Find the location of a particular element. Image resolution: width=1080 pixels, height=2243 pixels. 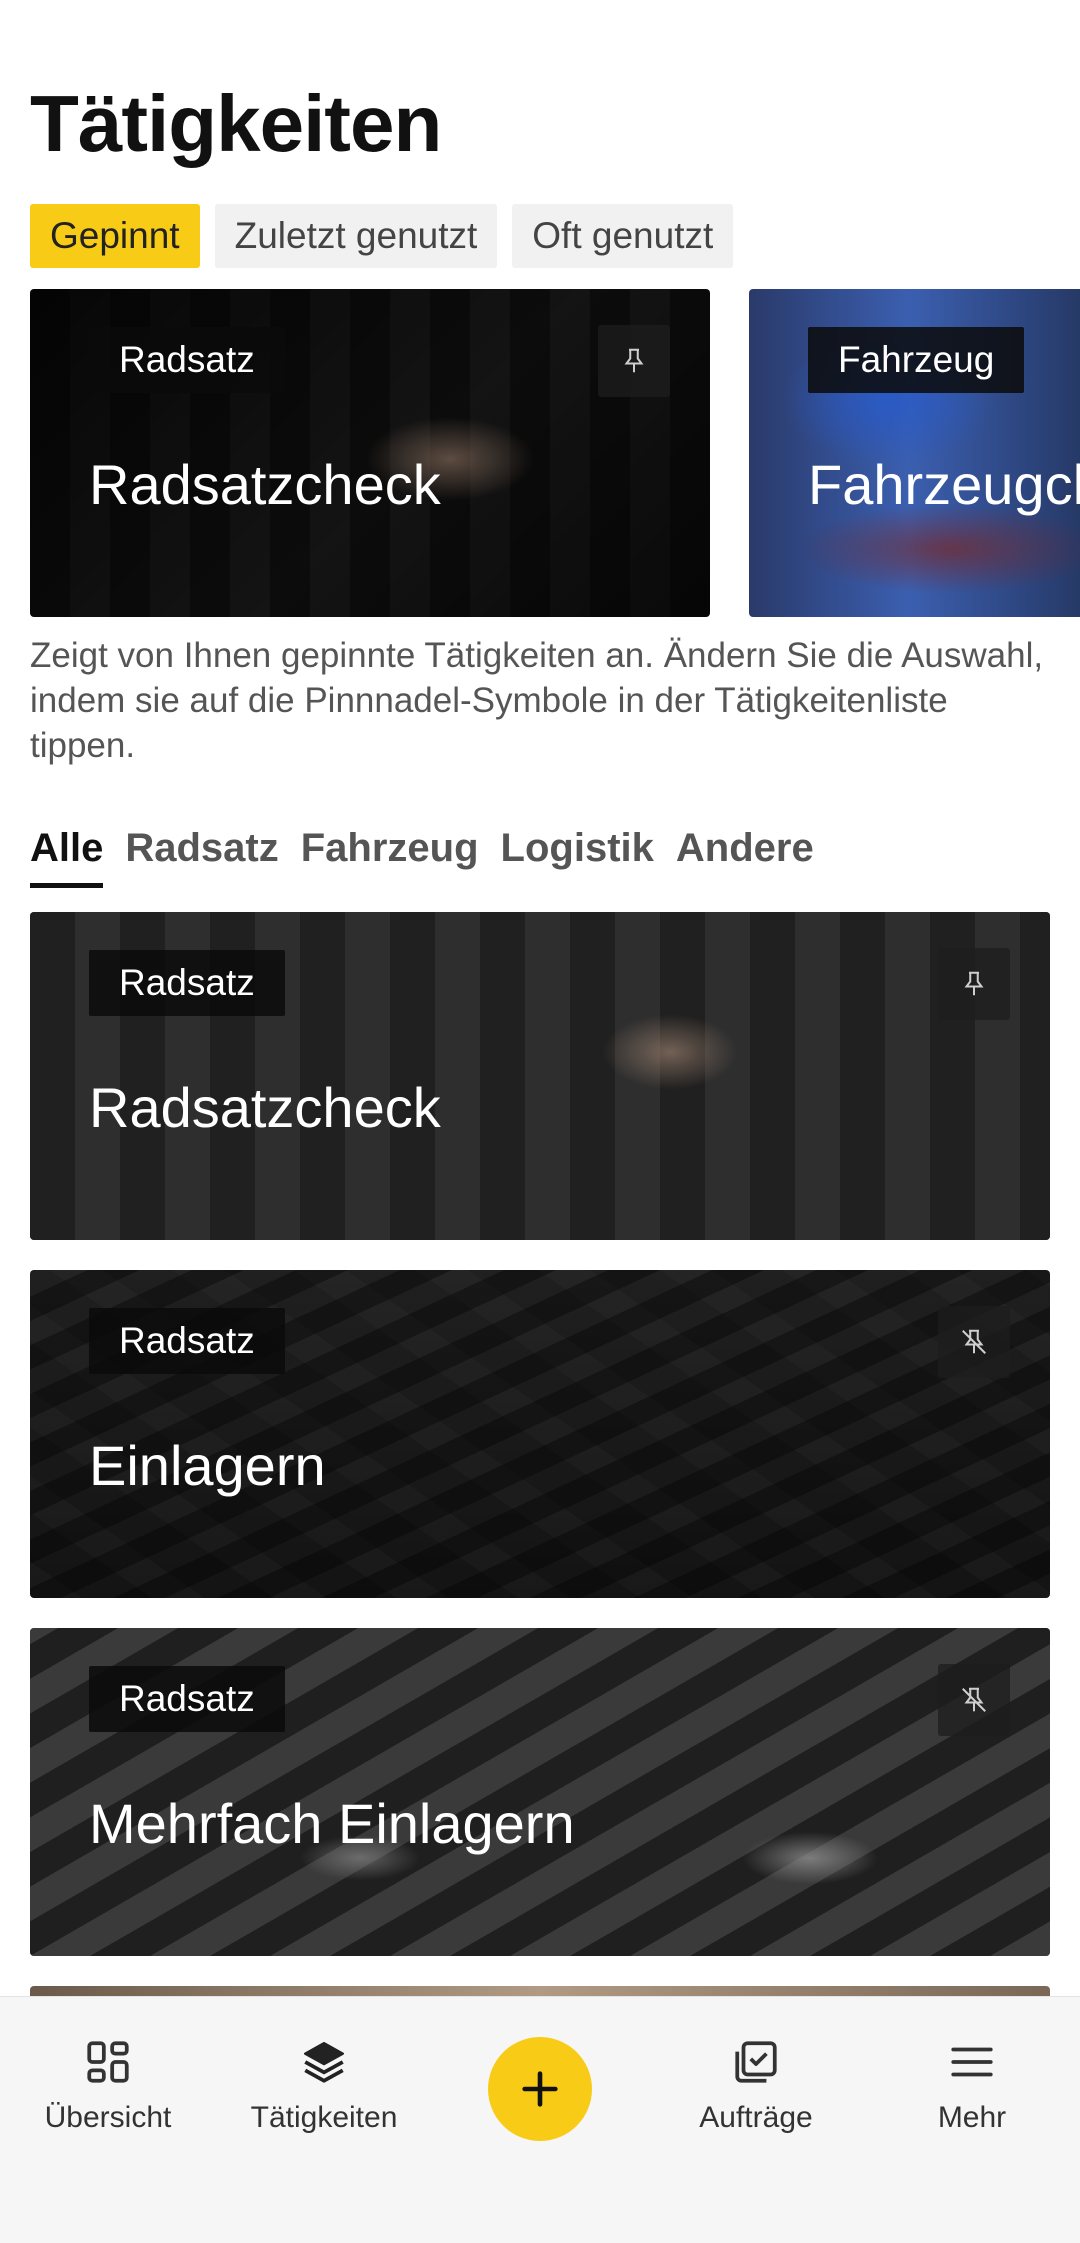

nav-overview: Übersicht is located at coordinates (108, 2086).